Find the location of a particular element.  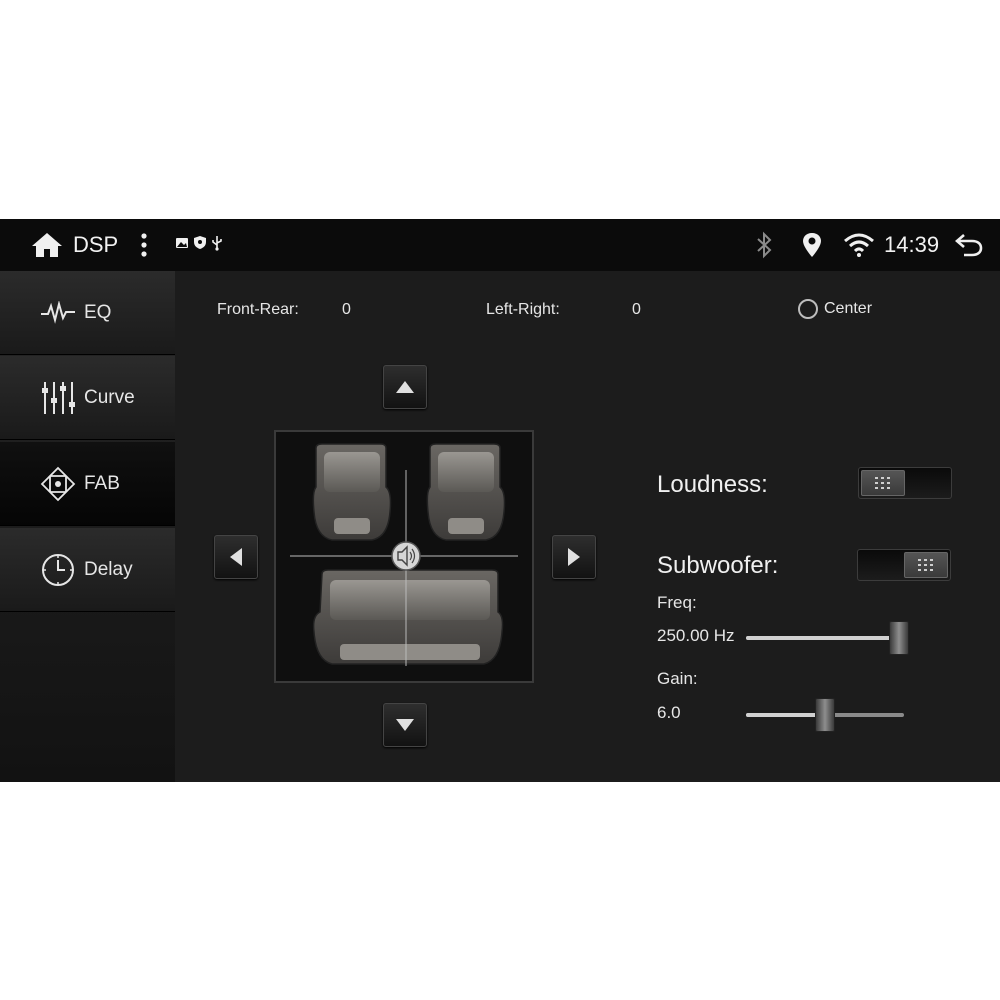

clock-icon is located at coordinates (58, 570).